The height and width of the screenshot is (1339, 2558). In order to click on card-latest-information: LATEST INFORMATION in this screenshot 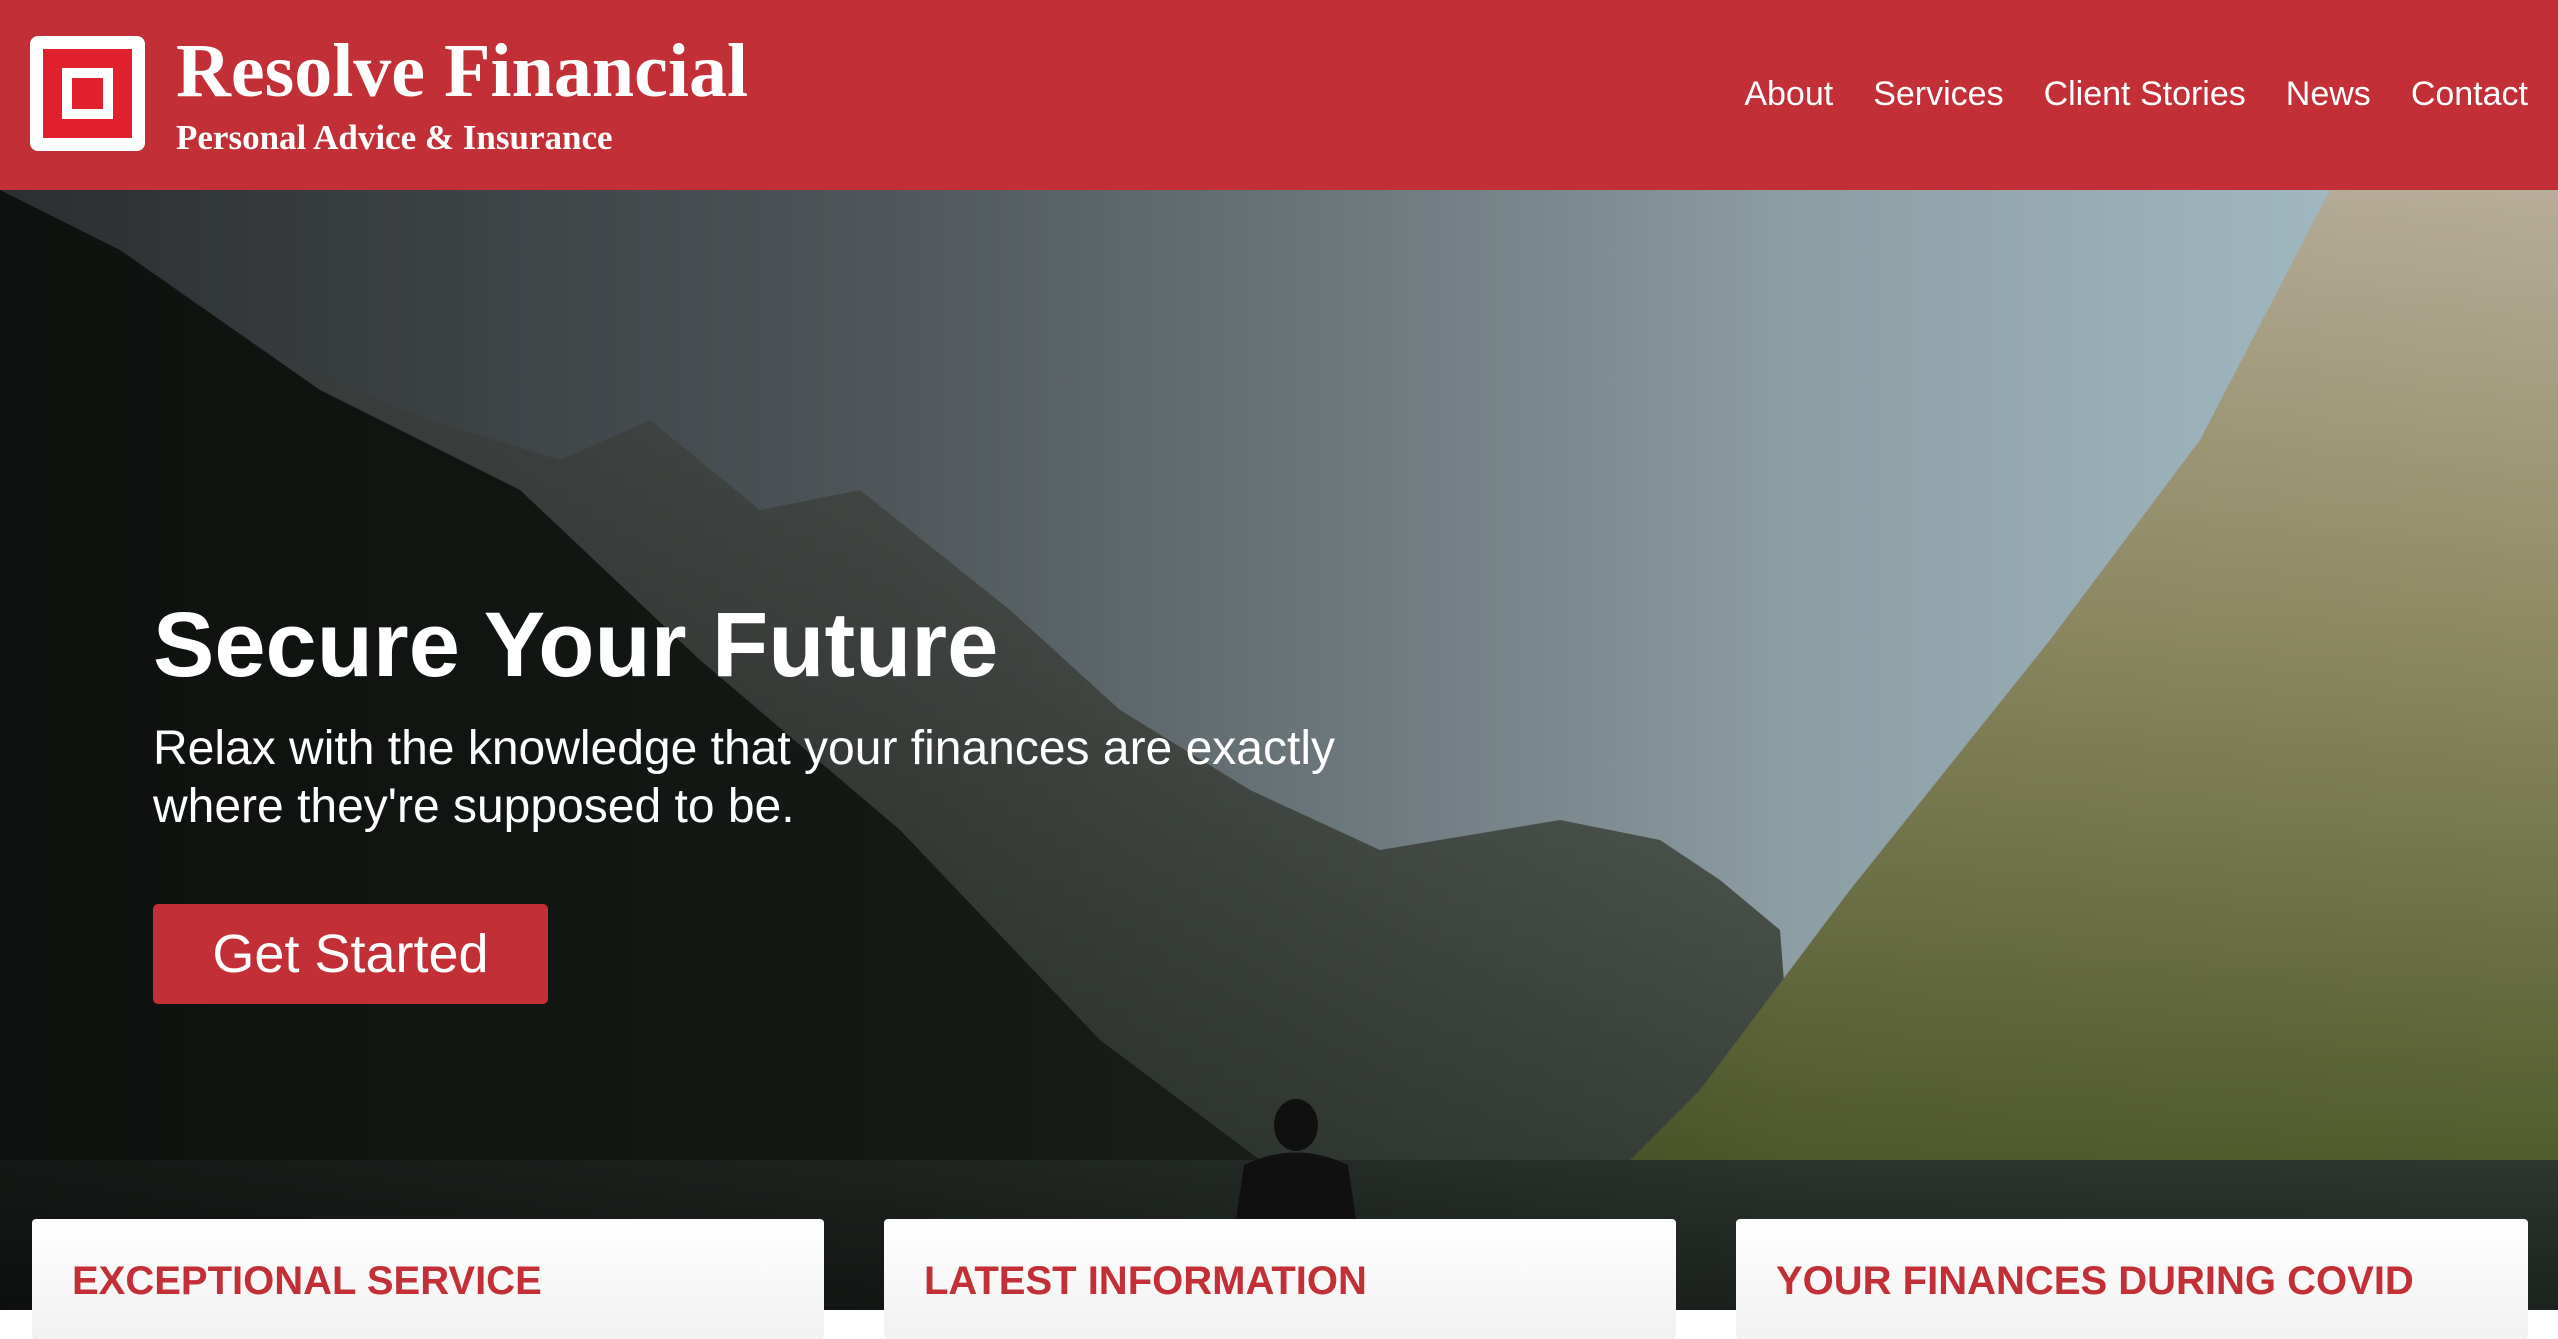, I will do `click(1280, 1279)`.